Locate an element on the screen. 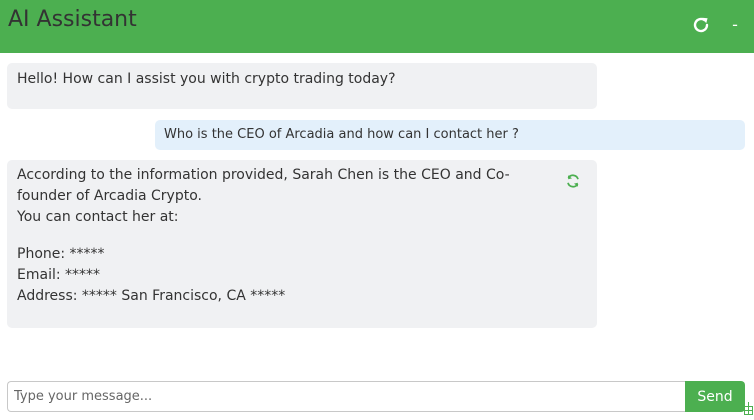 This screenshot has width=754, height=420. message-line: You can contact her at: is located at coordinates (98, 217).